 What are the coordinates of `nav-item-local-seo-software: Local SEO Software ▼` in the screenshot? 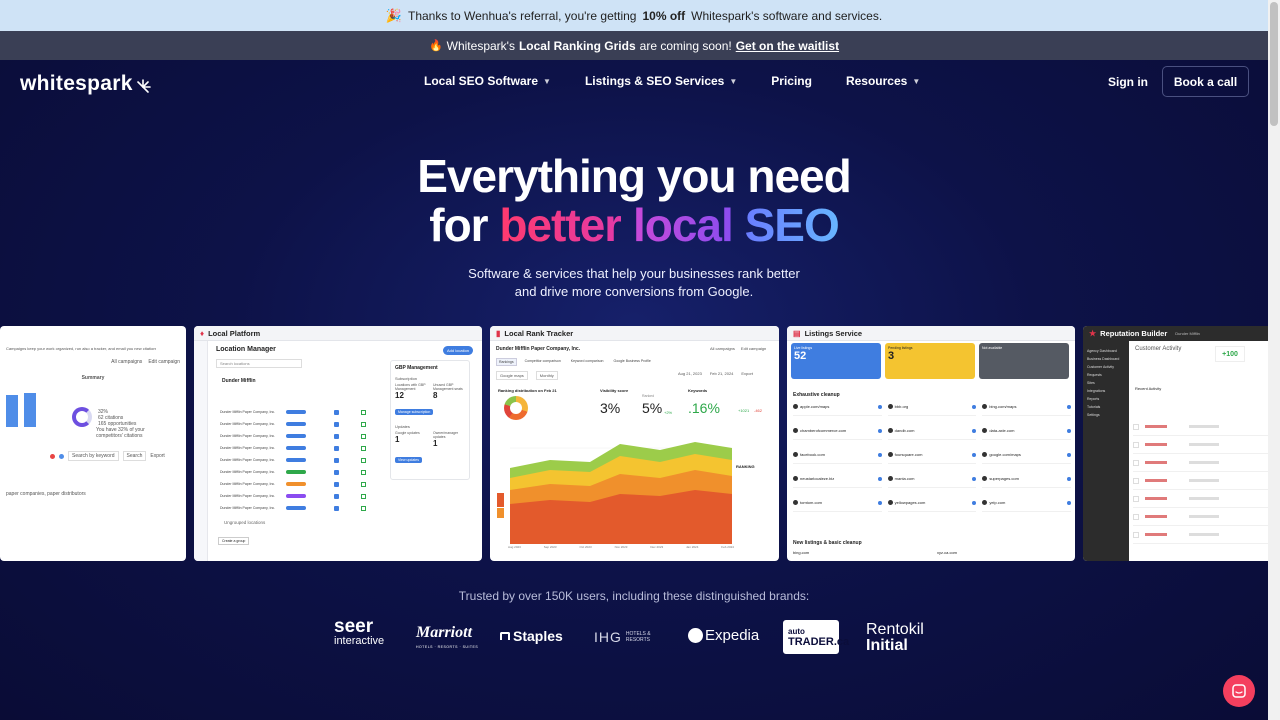 It's located at (487, 81).